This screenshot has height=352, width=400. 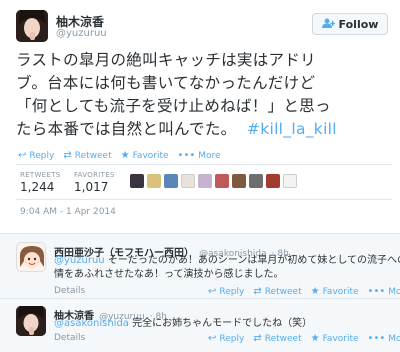 What do you see at coordinates (173, 106) in the screenshot?
I see `tweet-text-line: 「何としても流子を受け止めねば！」と思っ` at bounding box center [173, 106].